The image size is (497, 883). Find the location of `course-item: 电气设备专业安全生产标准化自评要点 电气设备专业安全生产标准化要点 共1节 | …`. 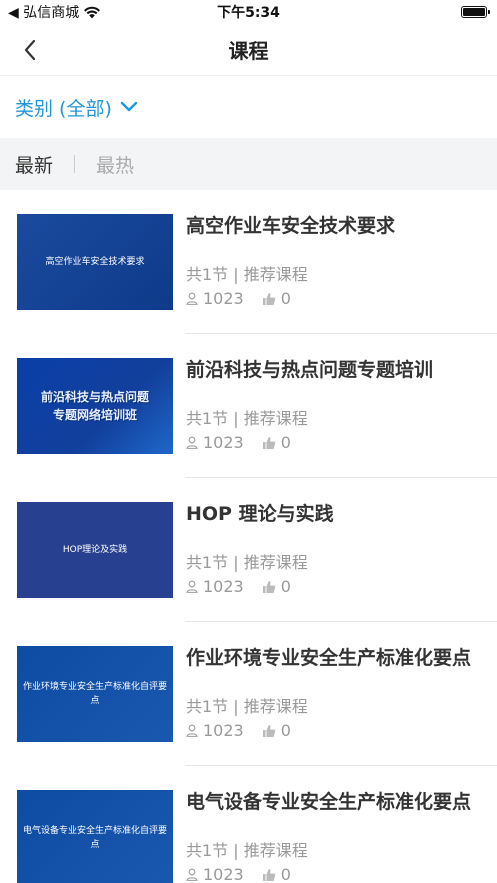

course-item: 电气设备专业安全生产标准化自评要点 电气设备专业安全生产标准化要点 共1节 | … is located at coordinates (248, 824).